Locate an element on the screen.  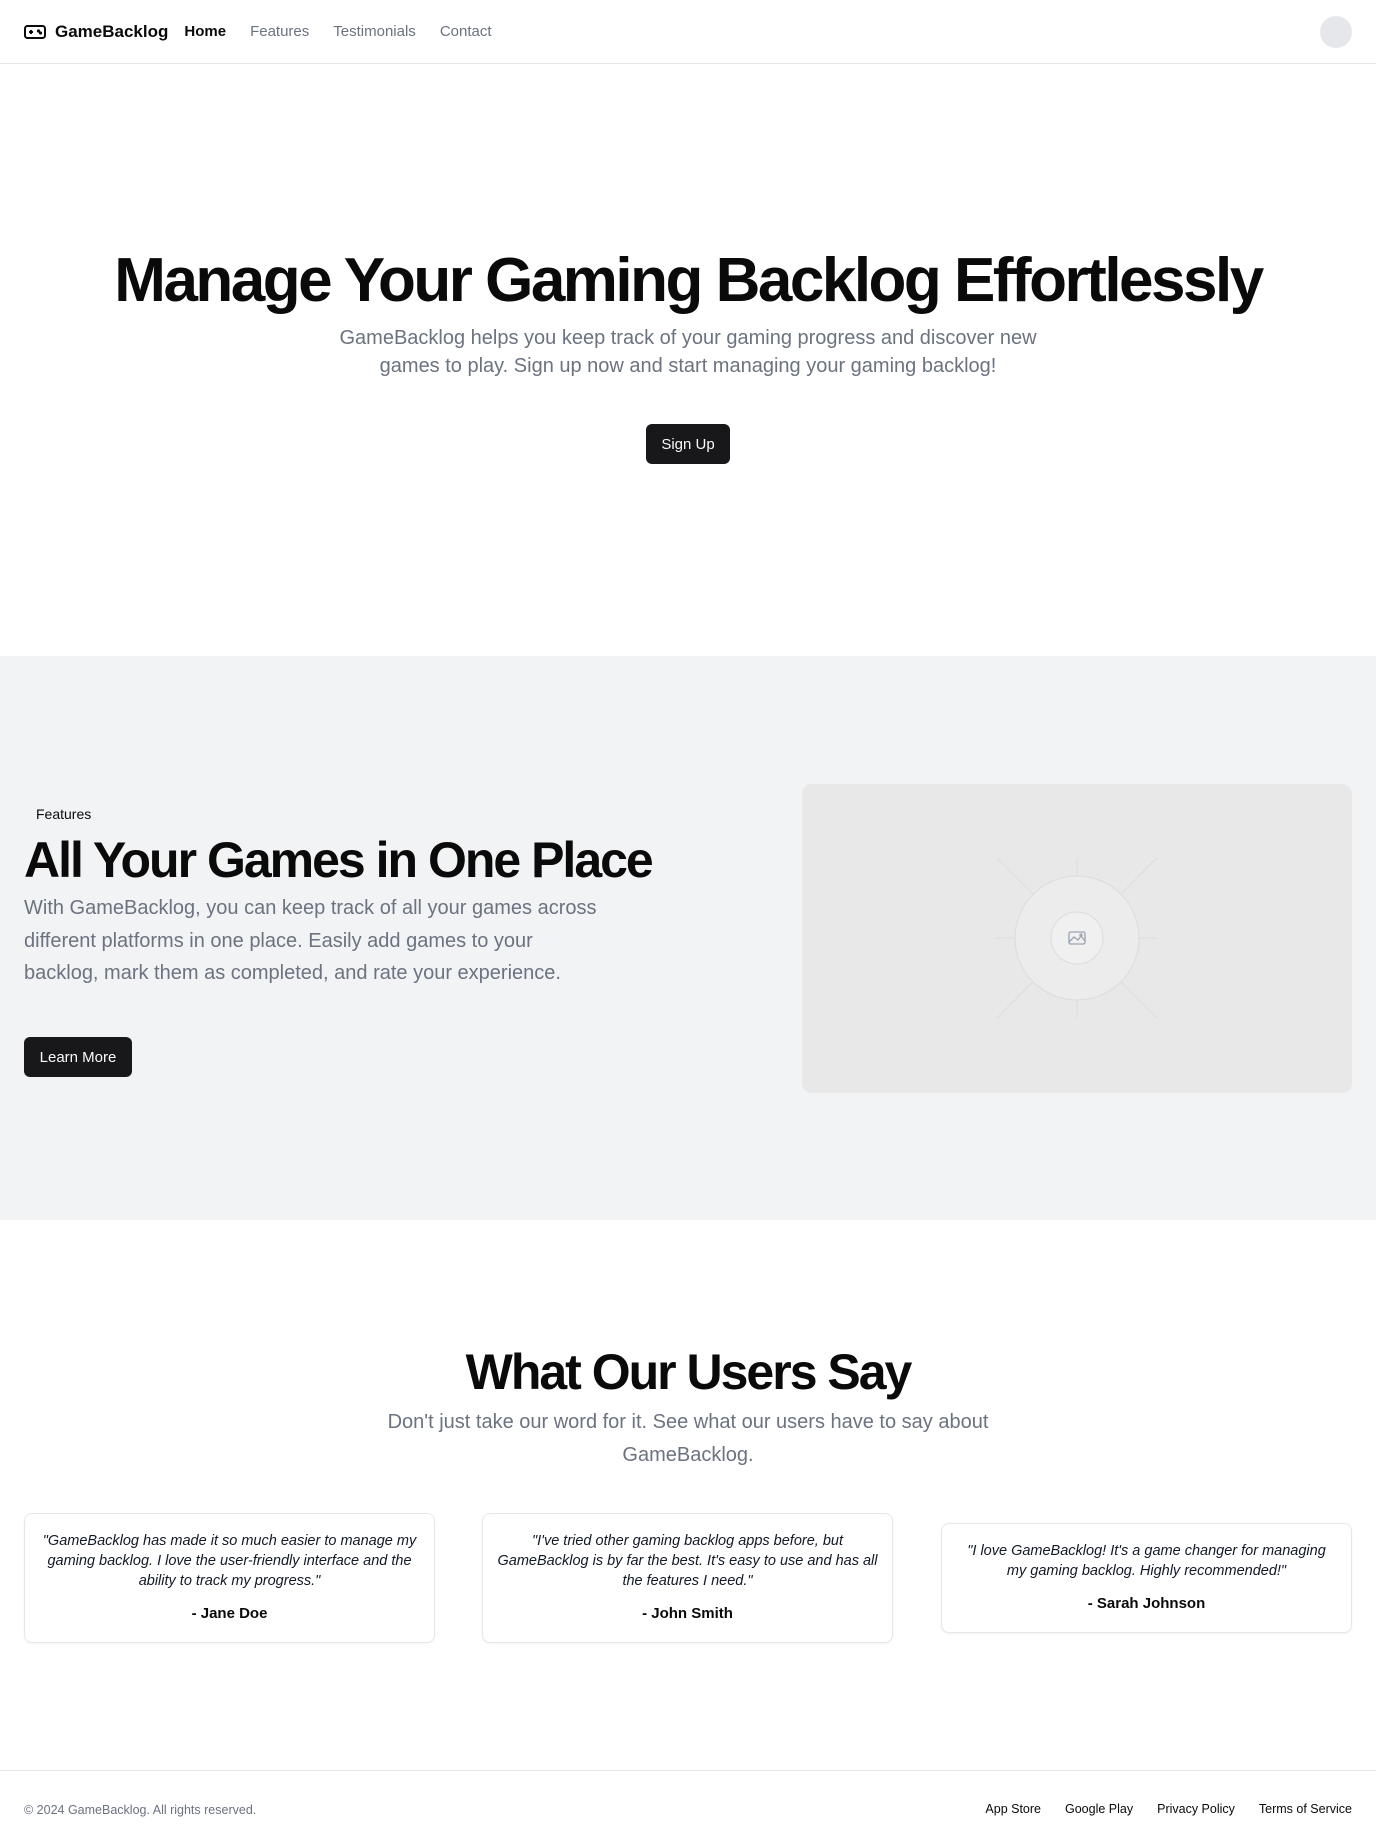
brand-name: GameBacklog is located at coordinates (112, 31).